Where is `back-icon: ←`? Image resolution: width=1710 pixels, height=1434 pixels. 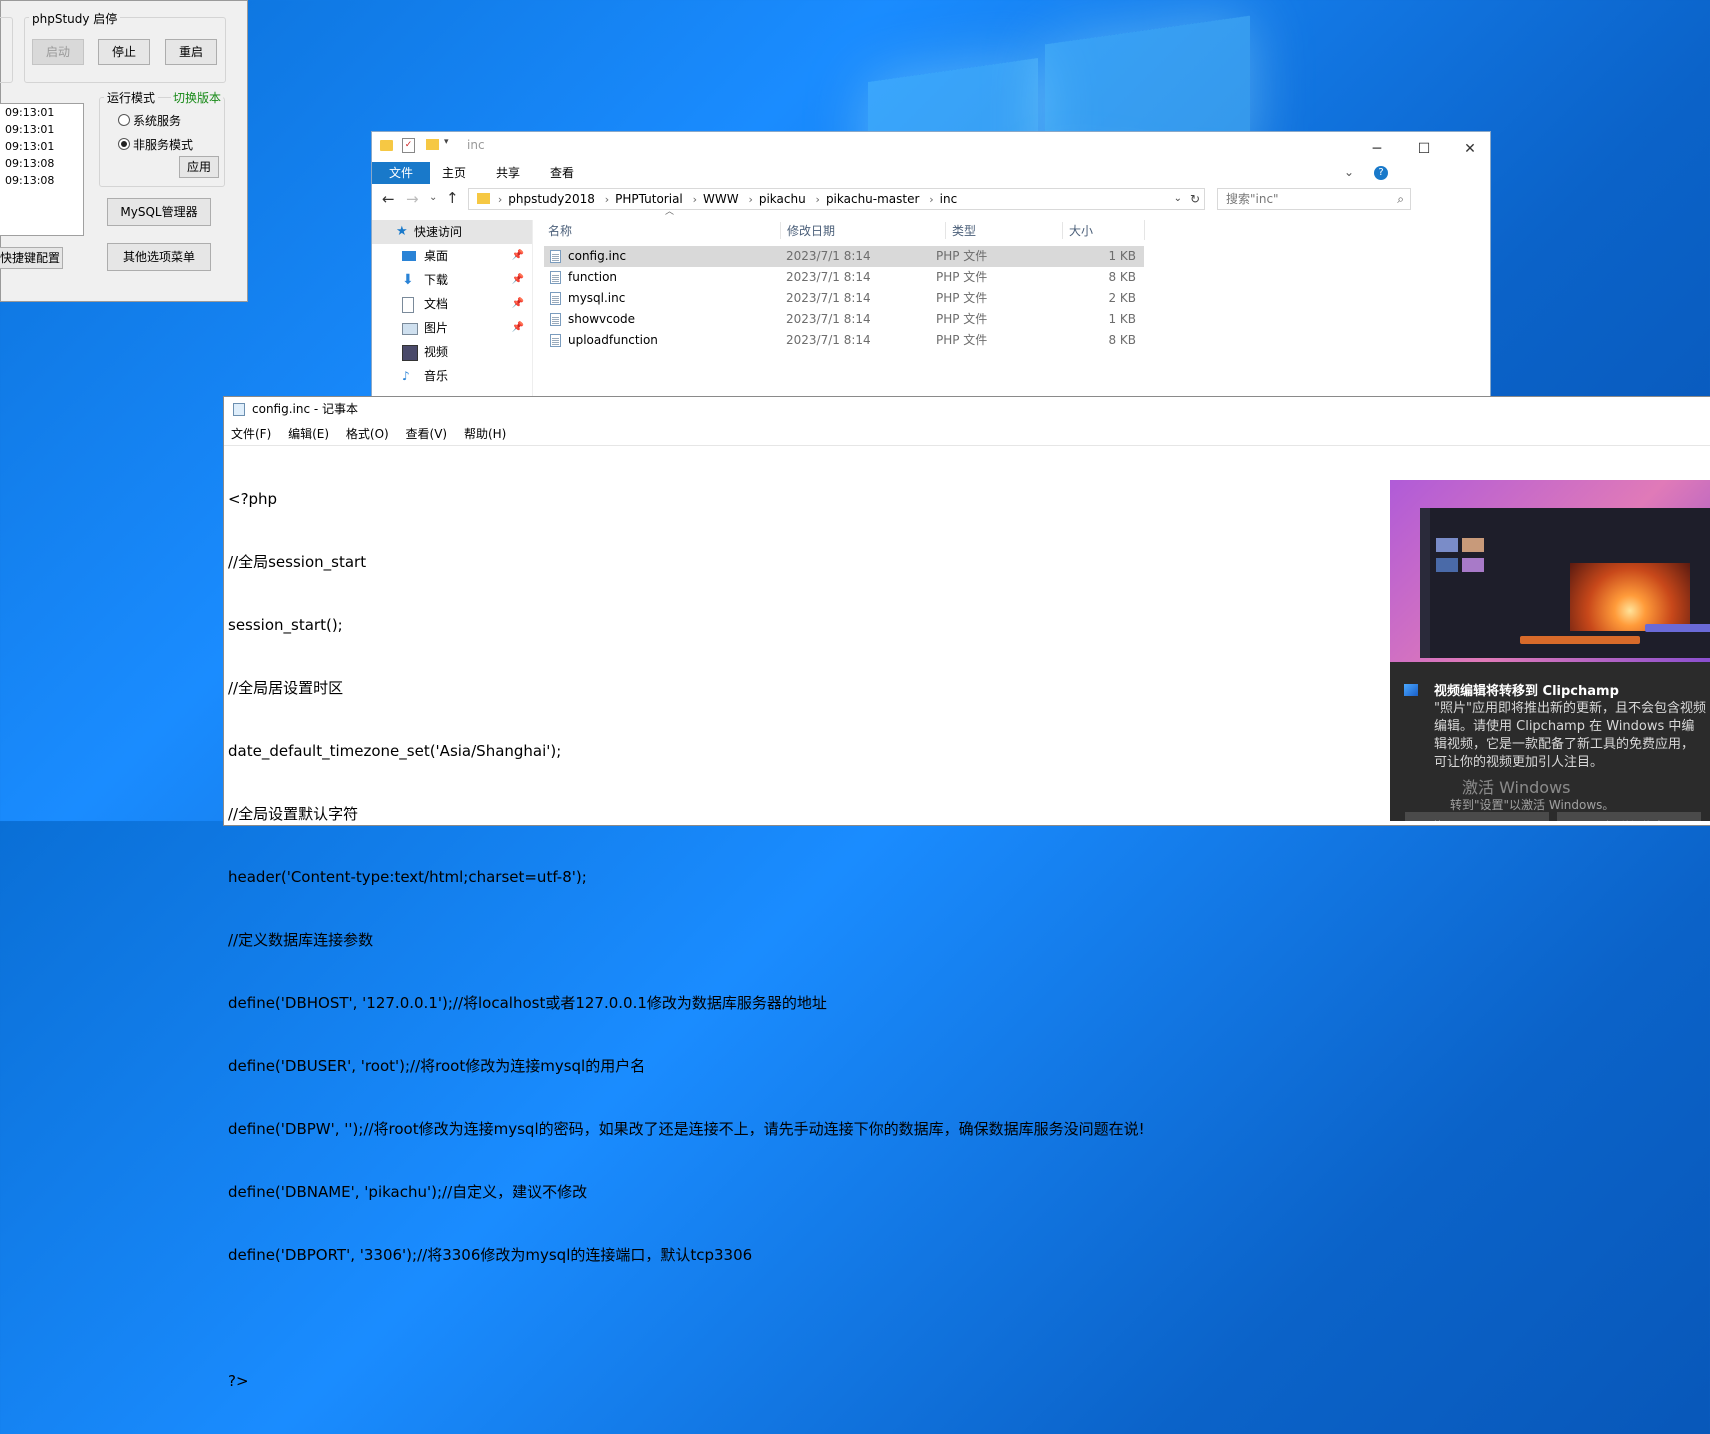
back-icon: ← is located at coordinates (388, 199).